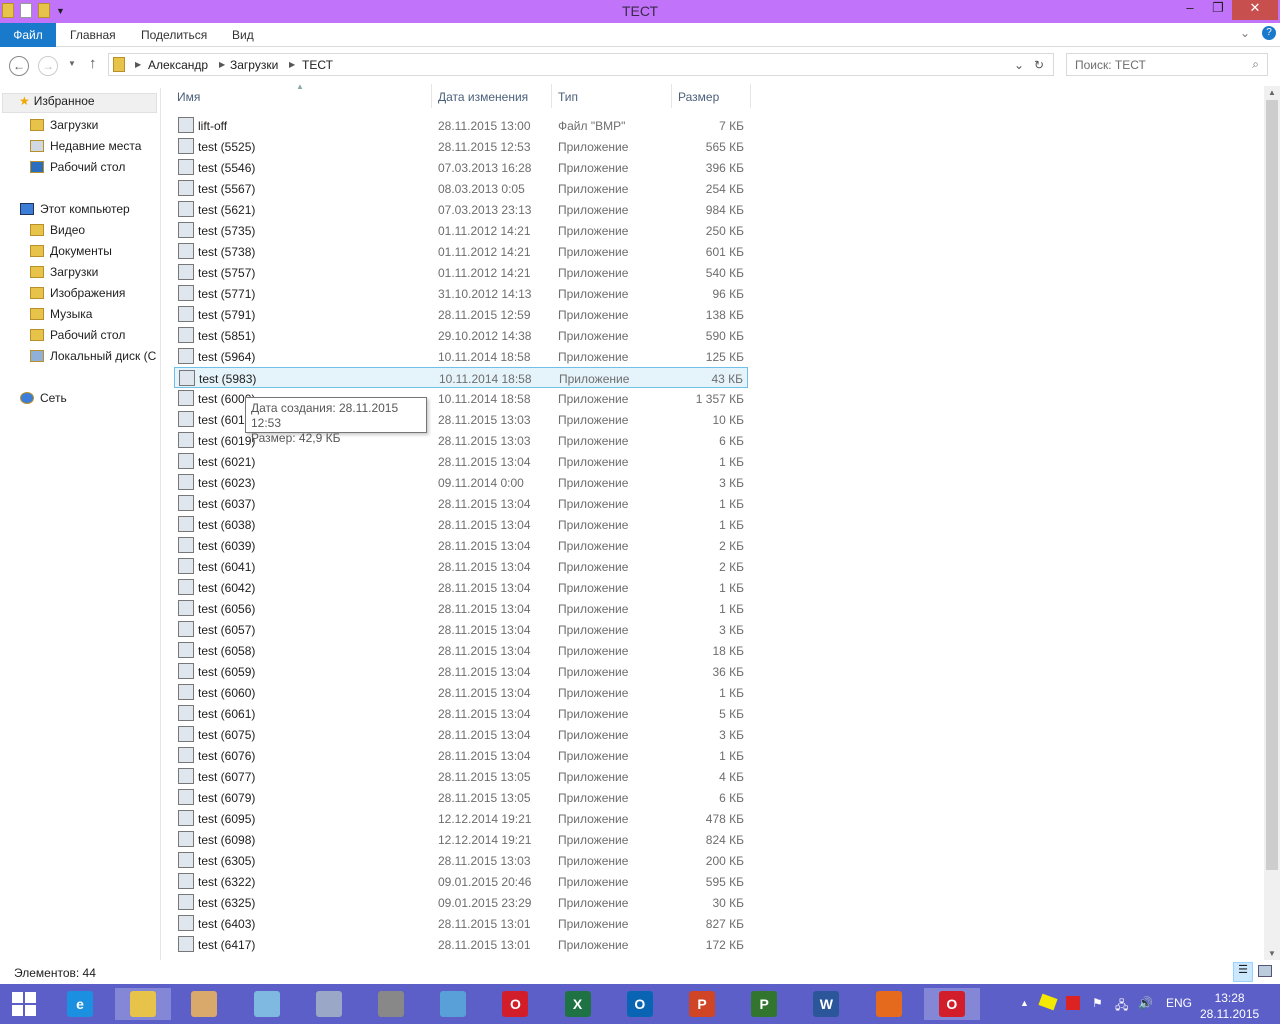 The width and height of the screenshot is (1280, 1024). What do you see at coordinates (1024, 1003) in the screenshot?
I see `show-hidden-icons: ▲` at bounding box center [1024, 1003].